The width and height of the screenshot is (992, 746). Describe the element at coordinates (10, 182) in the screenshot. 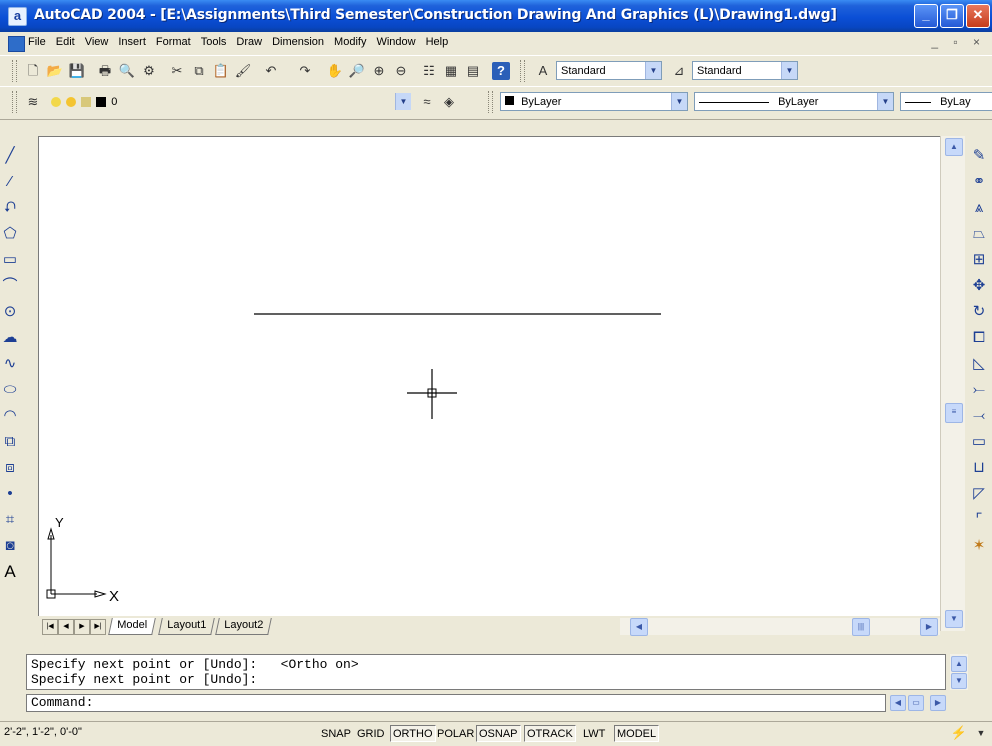

I see `construction-line-icon: ⁄` at that location.